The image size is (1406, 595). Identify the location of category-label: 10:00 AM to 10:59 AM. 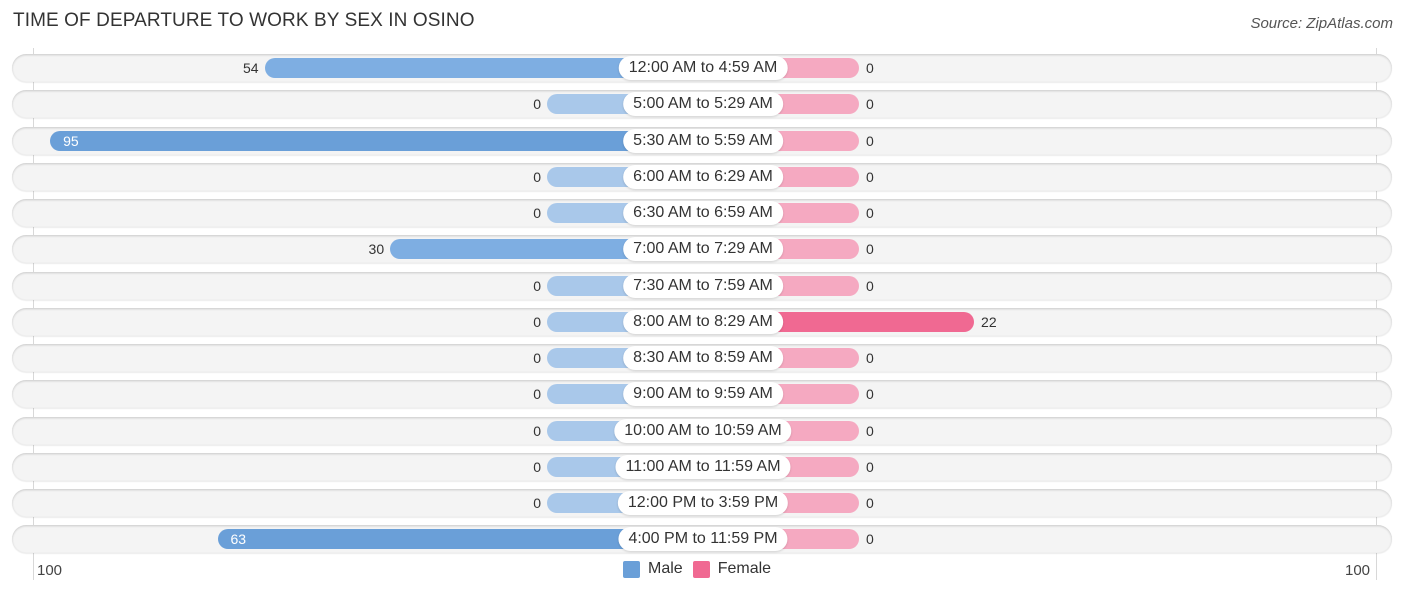
(703, 431).